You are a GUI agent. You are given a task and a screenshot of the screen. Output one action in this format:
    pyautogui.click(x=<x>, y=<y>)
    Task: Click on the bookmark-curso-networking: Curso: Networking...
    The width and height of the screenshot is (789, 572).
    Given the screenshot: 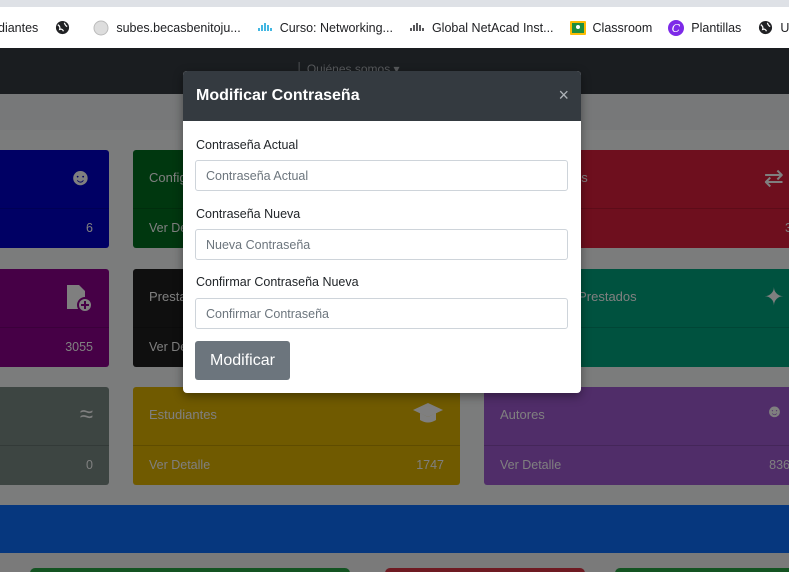 What is the action you would take?
    pyautogui.click(x=325, y=28)
    